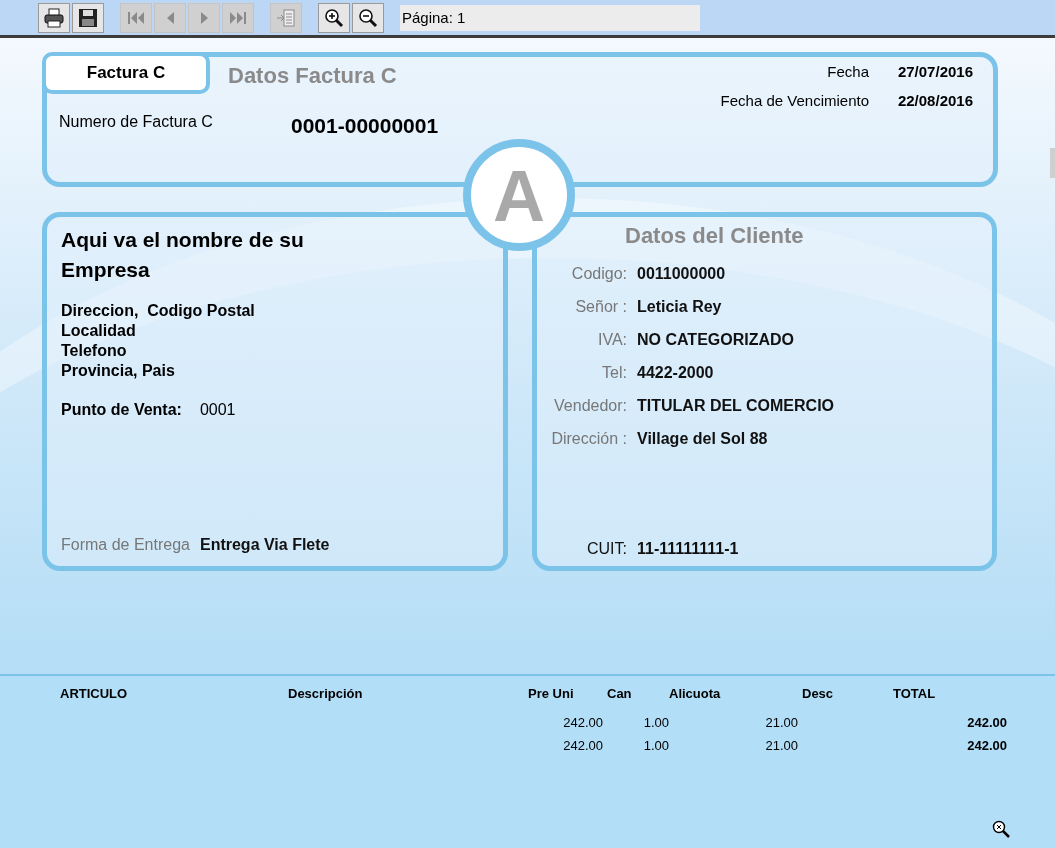 This screenshot has width=1055, height=848. I want to click on date-value: 22/08/2016, so click(934, 100).